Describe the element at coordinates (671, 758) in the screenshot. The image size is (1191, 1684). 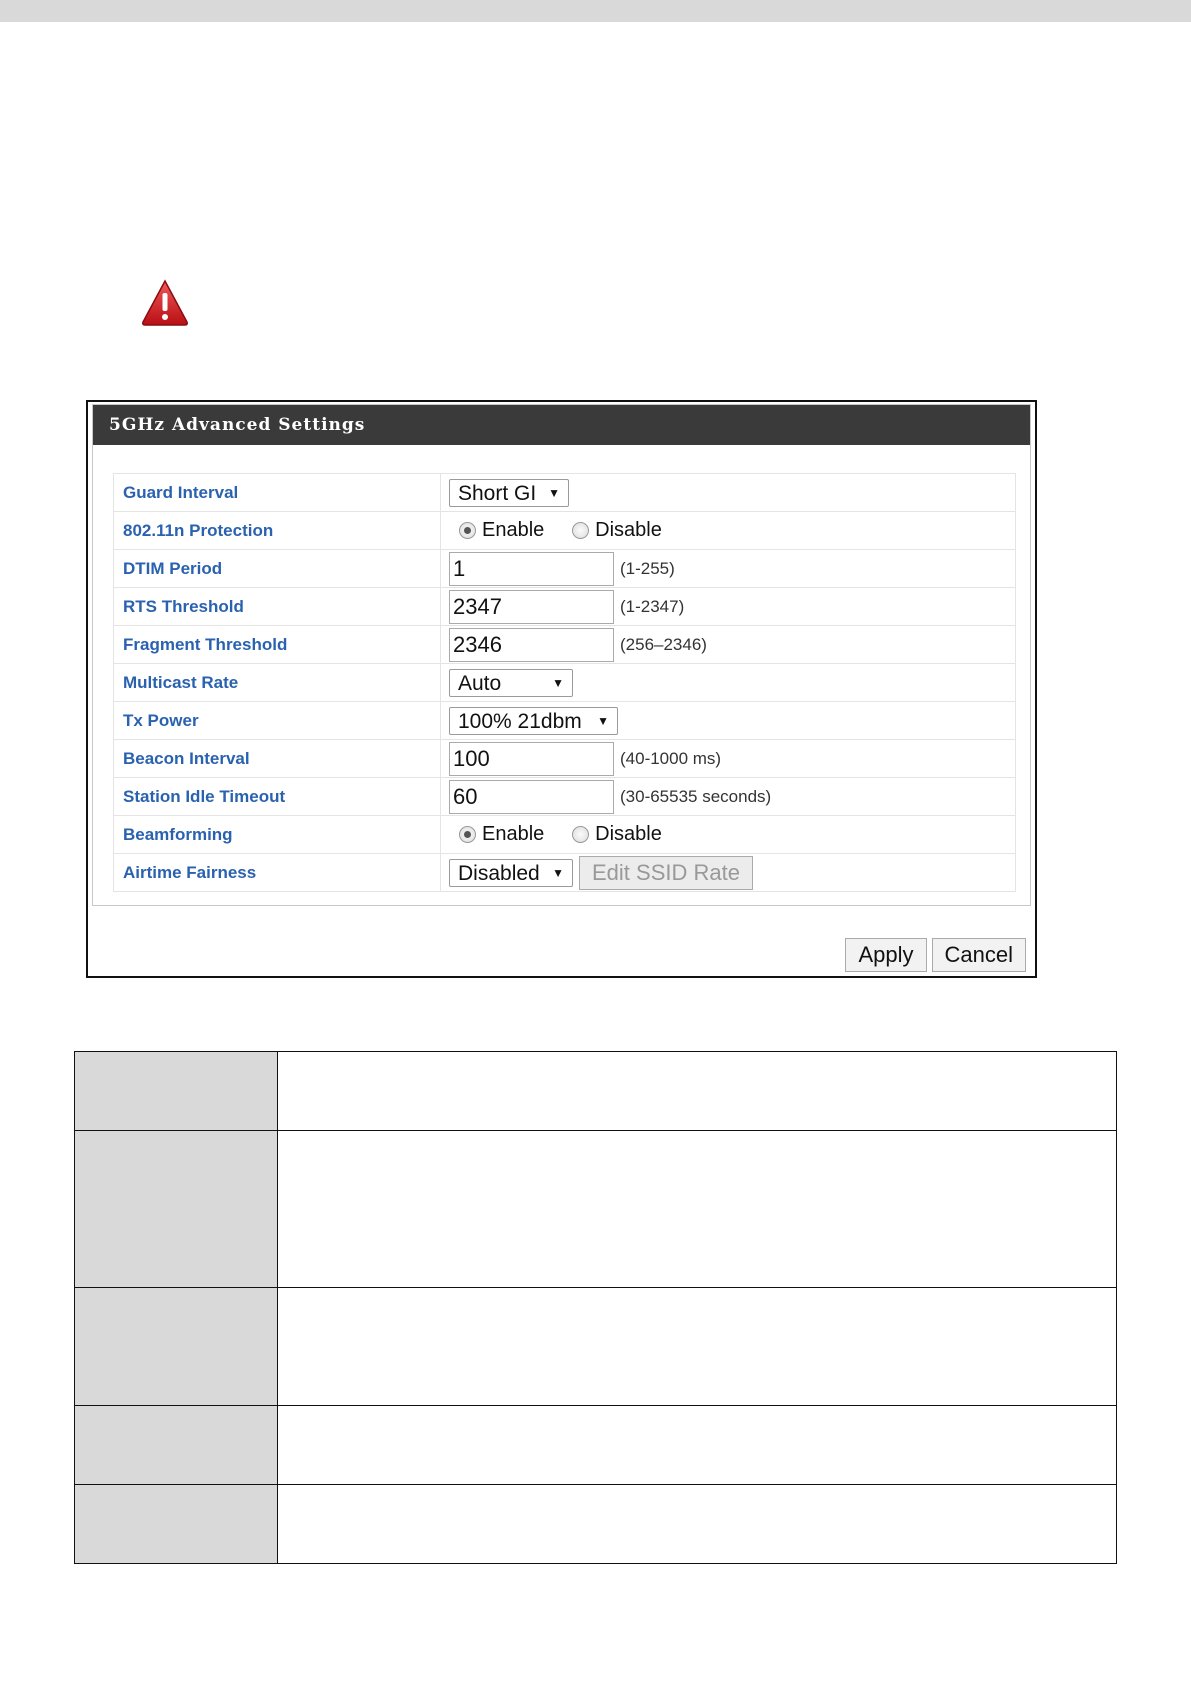
I see `beacon-interval-hint: (40-1000 ms)` at that location.